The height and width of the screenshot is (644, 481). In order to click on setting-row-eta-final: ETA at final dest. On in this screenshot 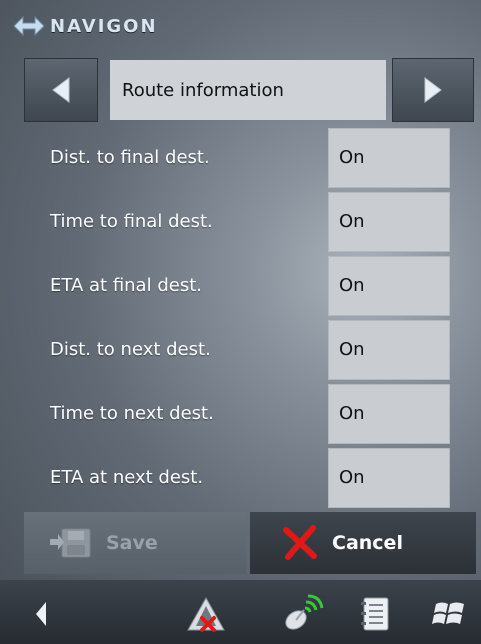, I will do `click(240, 286)`.